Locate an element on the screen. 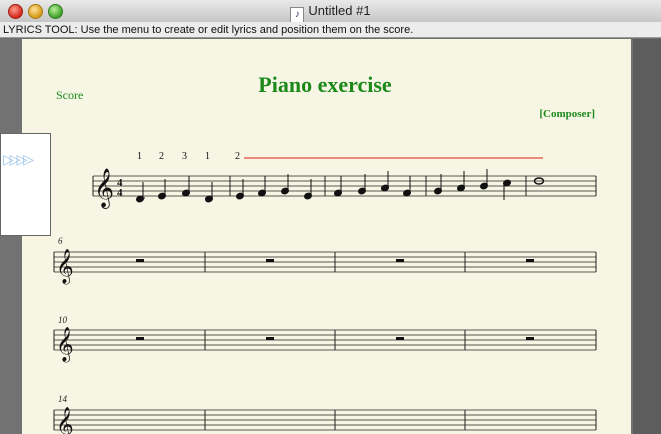 Image resolution: width=661 pixels, height=434 pixels. staff-system-3: 10 𝄞 is located at coordinates (325, 339).